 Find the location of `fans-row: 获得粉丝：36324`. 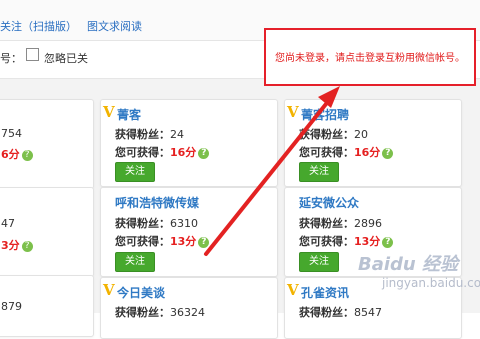

fans-row: 获得粉丝：36324 is located at coordinates (160, 312).